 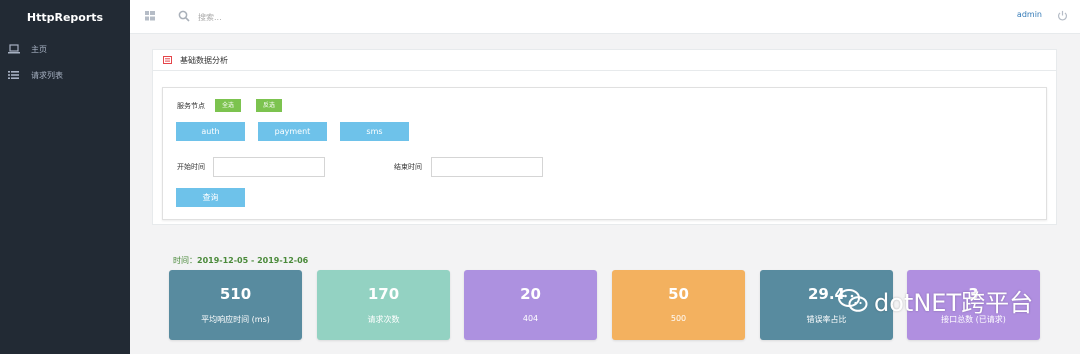 I want to click on service-sms-button: sms, so click(x=374, y=131).